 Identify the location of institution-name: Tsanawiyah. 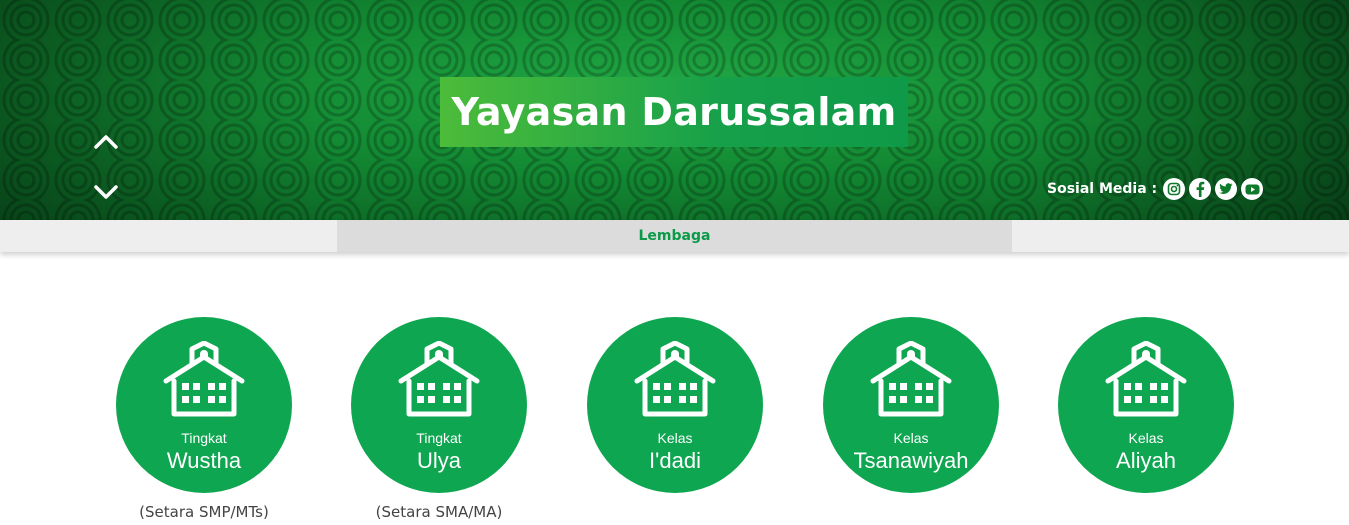
(911, 460).